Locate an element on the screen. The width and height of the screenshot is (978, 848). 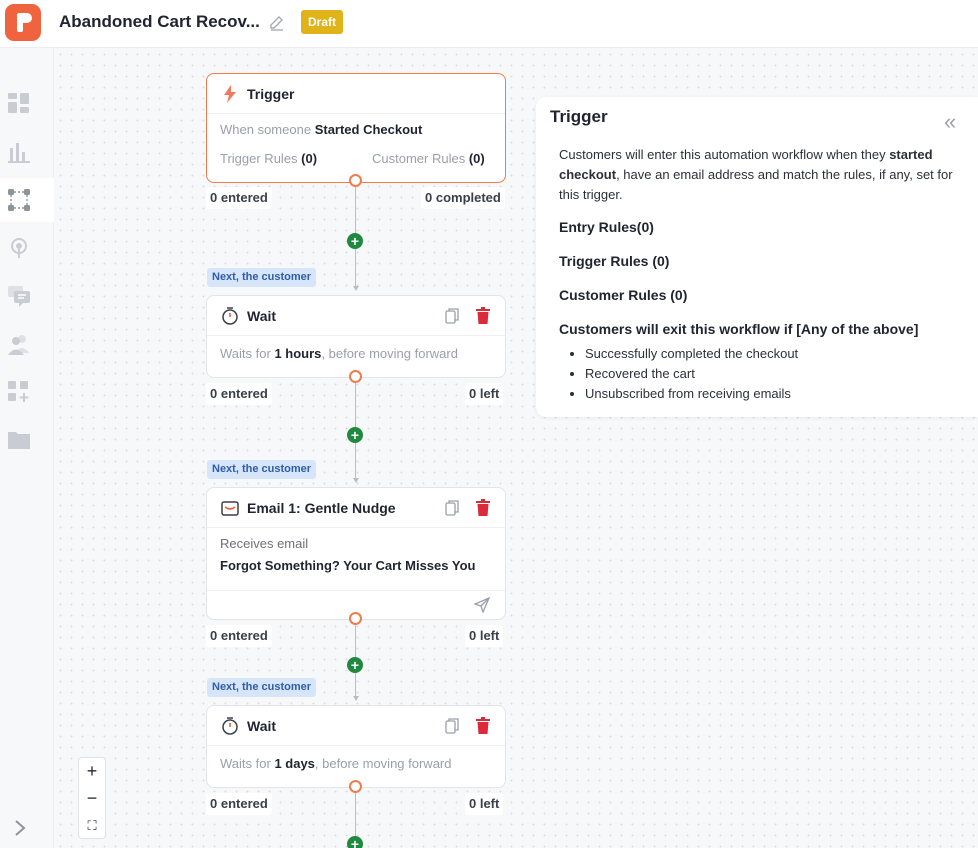
wait-description: Waits for 1 days, before moving forward is located at coordinates (336, 763).